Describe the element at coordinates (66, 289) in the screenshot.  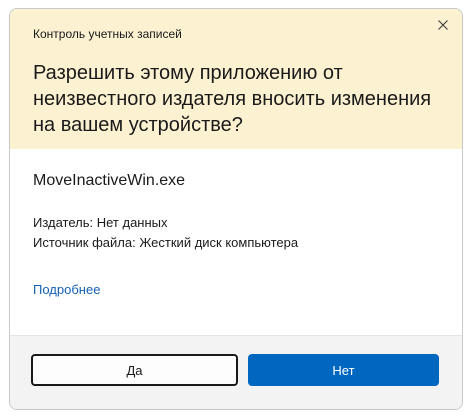
I see `show-details-link: Подробнее` at that location.